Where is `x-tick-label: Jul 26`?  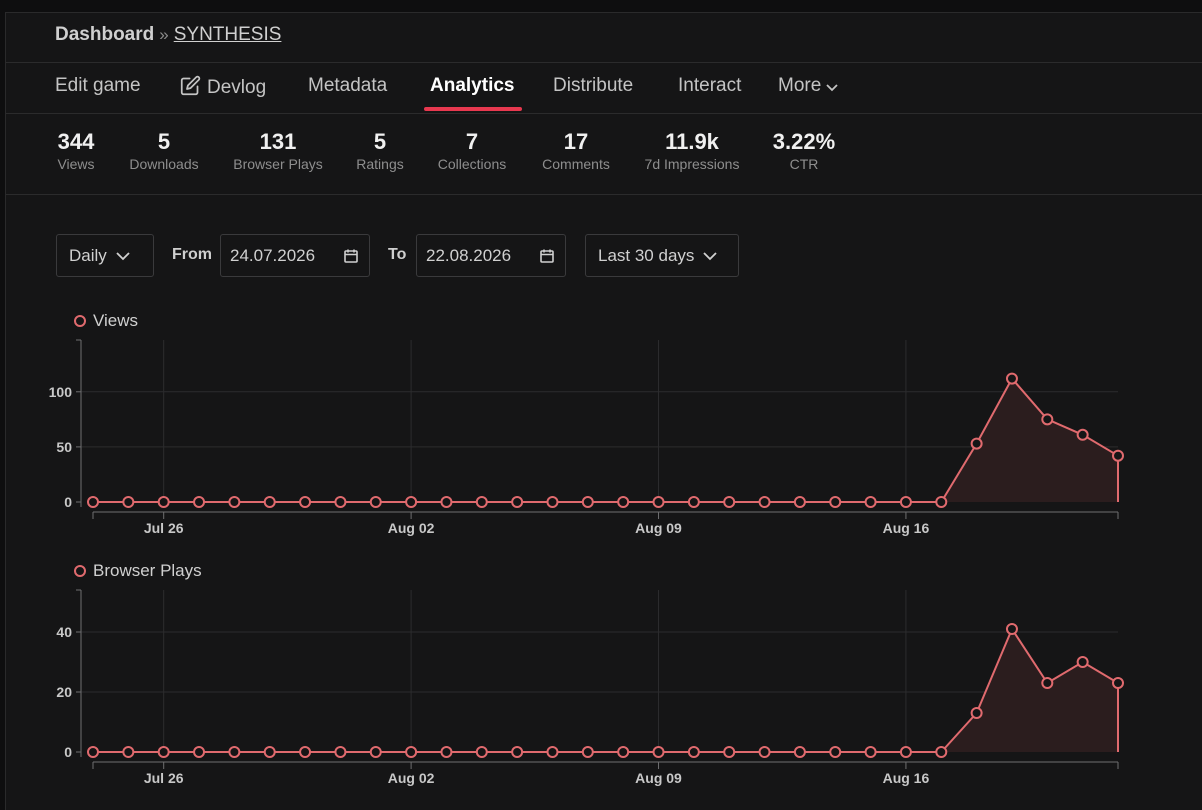
x-tick-label: Jul 26 is located at coordinates (164, 778).